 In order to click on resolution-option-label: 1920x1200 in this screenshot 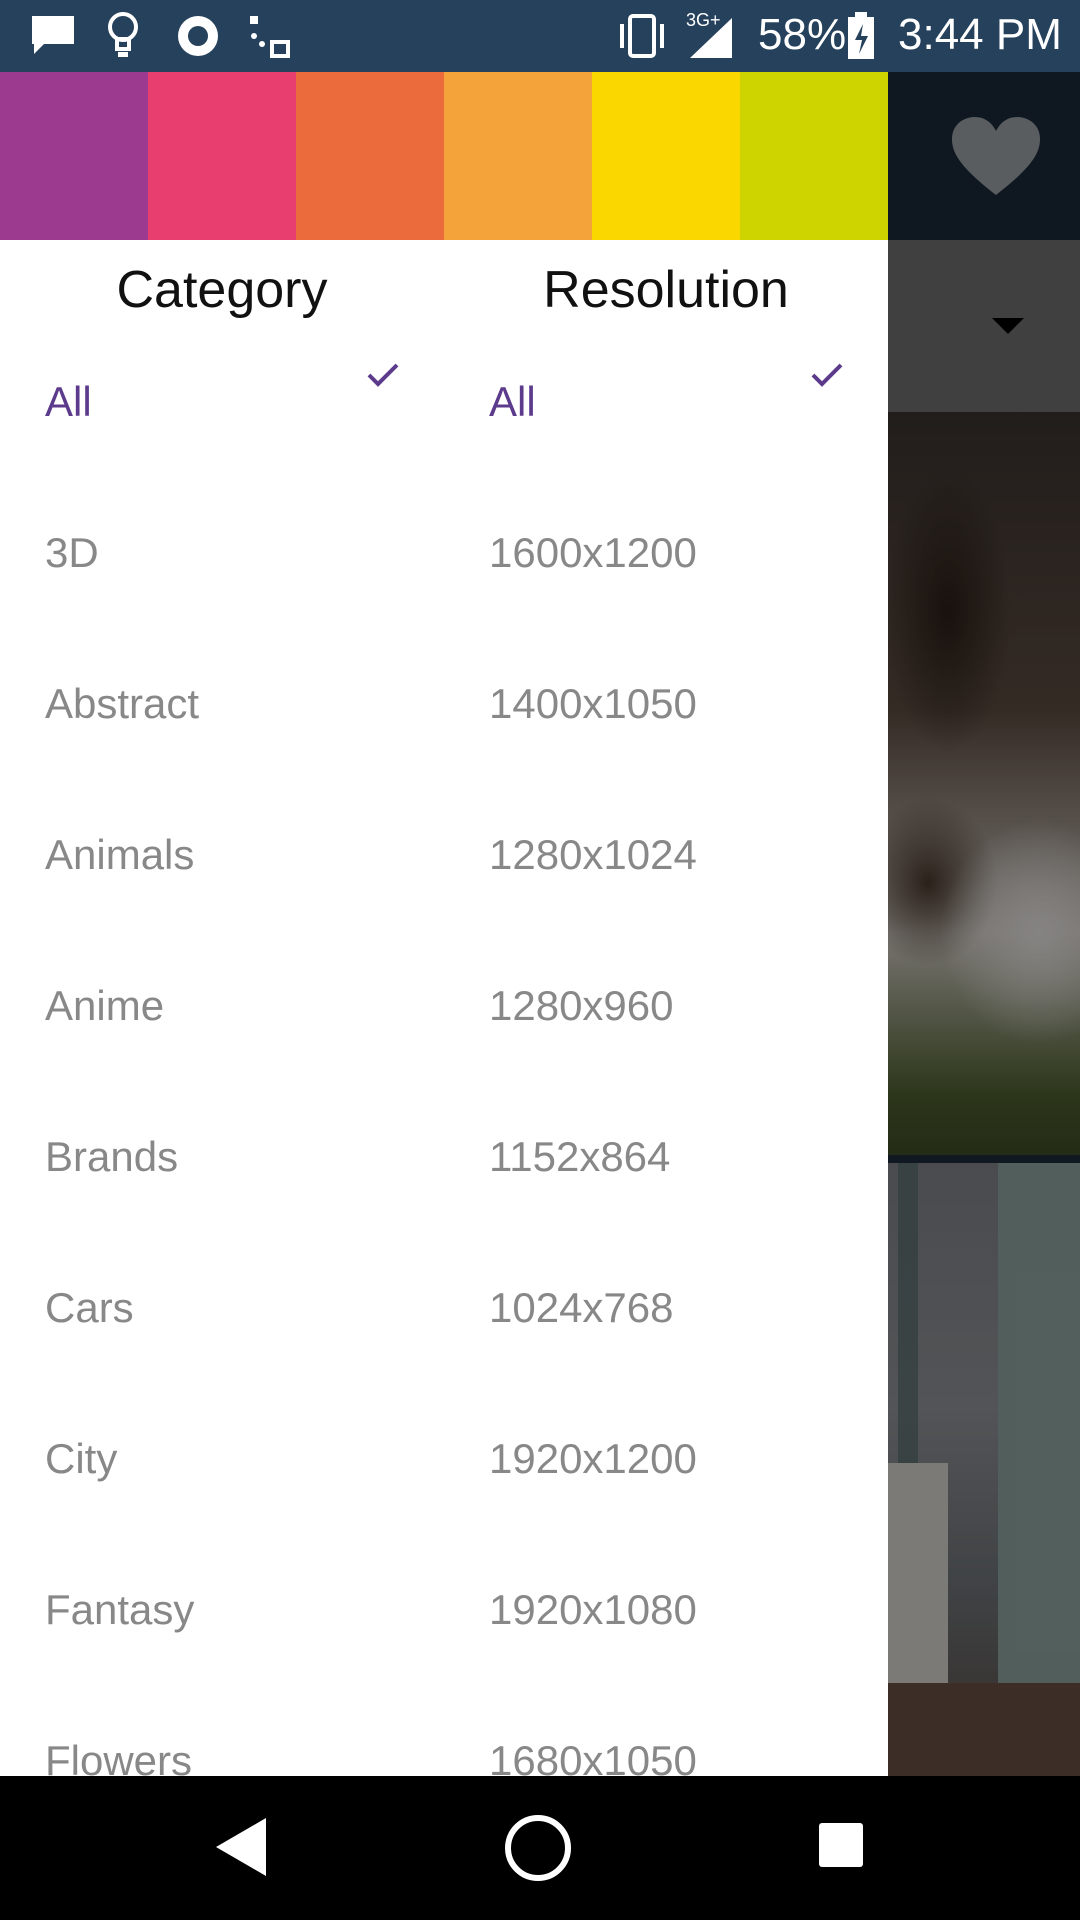, I will do `click(593, 1458)`.